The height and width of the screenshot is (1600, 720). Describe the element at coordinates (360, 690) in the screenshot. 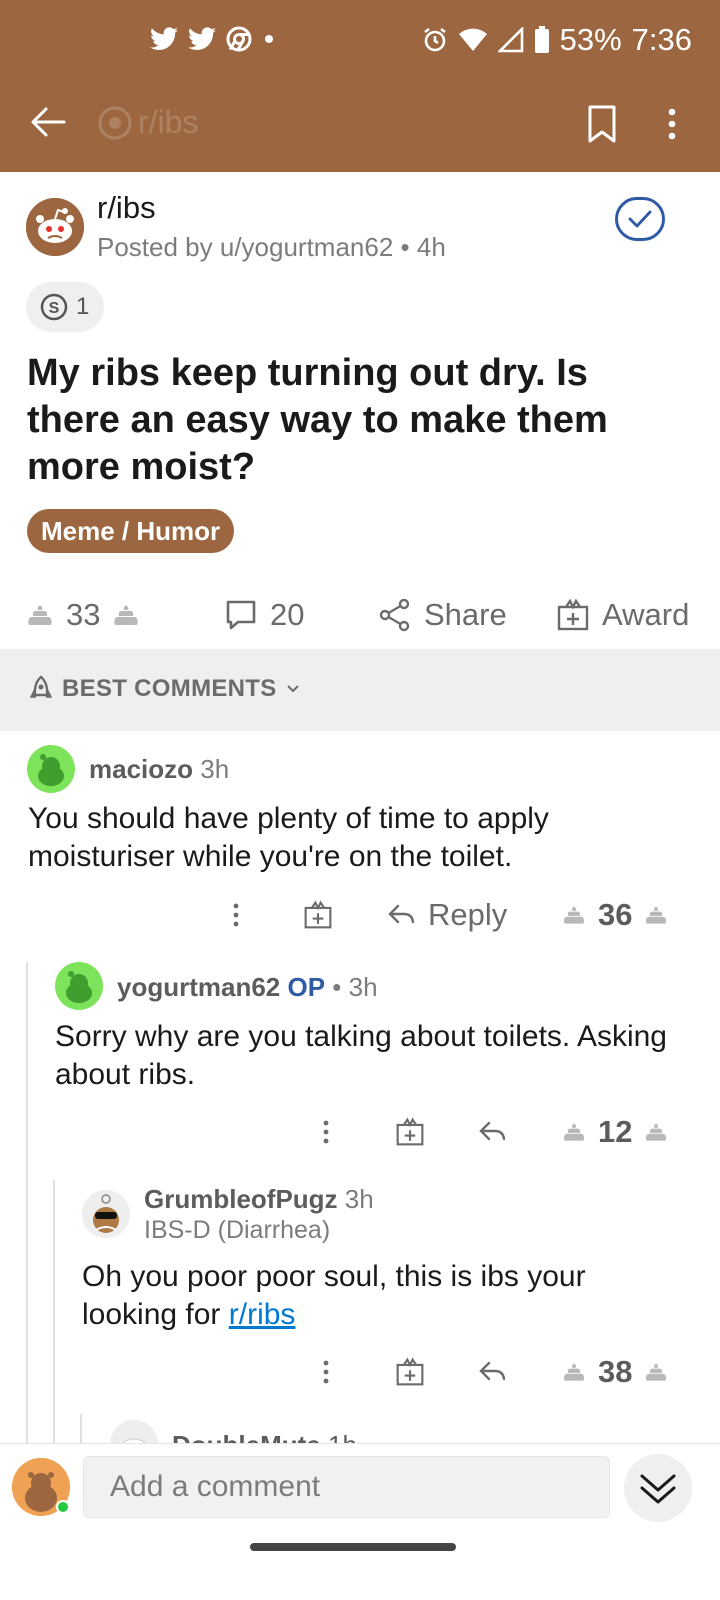

I see `comment-sort-bar: BEST COMMENTS` at that location.